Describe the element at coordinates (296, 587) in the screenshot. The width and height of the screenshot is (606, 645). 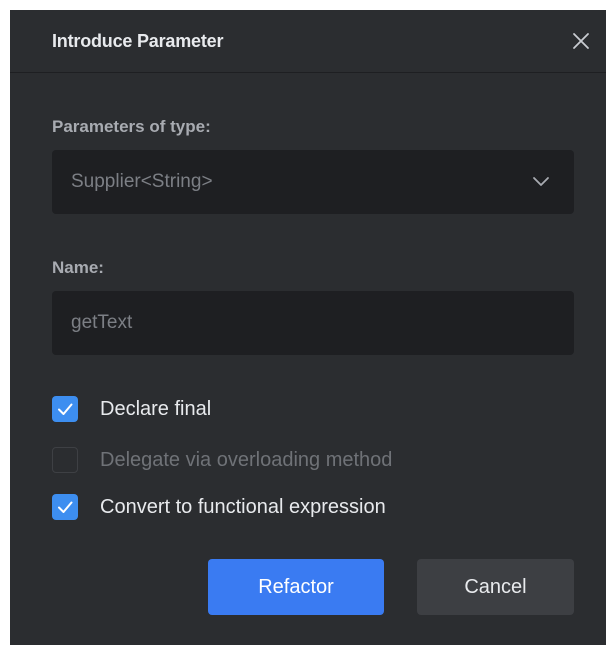
I see `refactor-button: Refactor` at that location.